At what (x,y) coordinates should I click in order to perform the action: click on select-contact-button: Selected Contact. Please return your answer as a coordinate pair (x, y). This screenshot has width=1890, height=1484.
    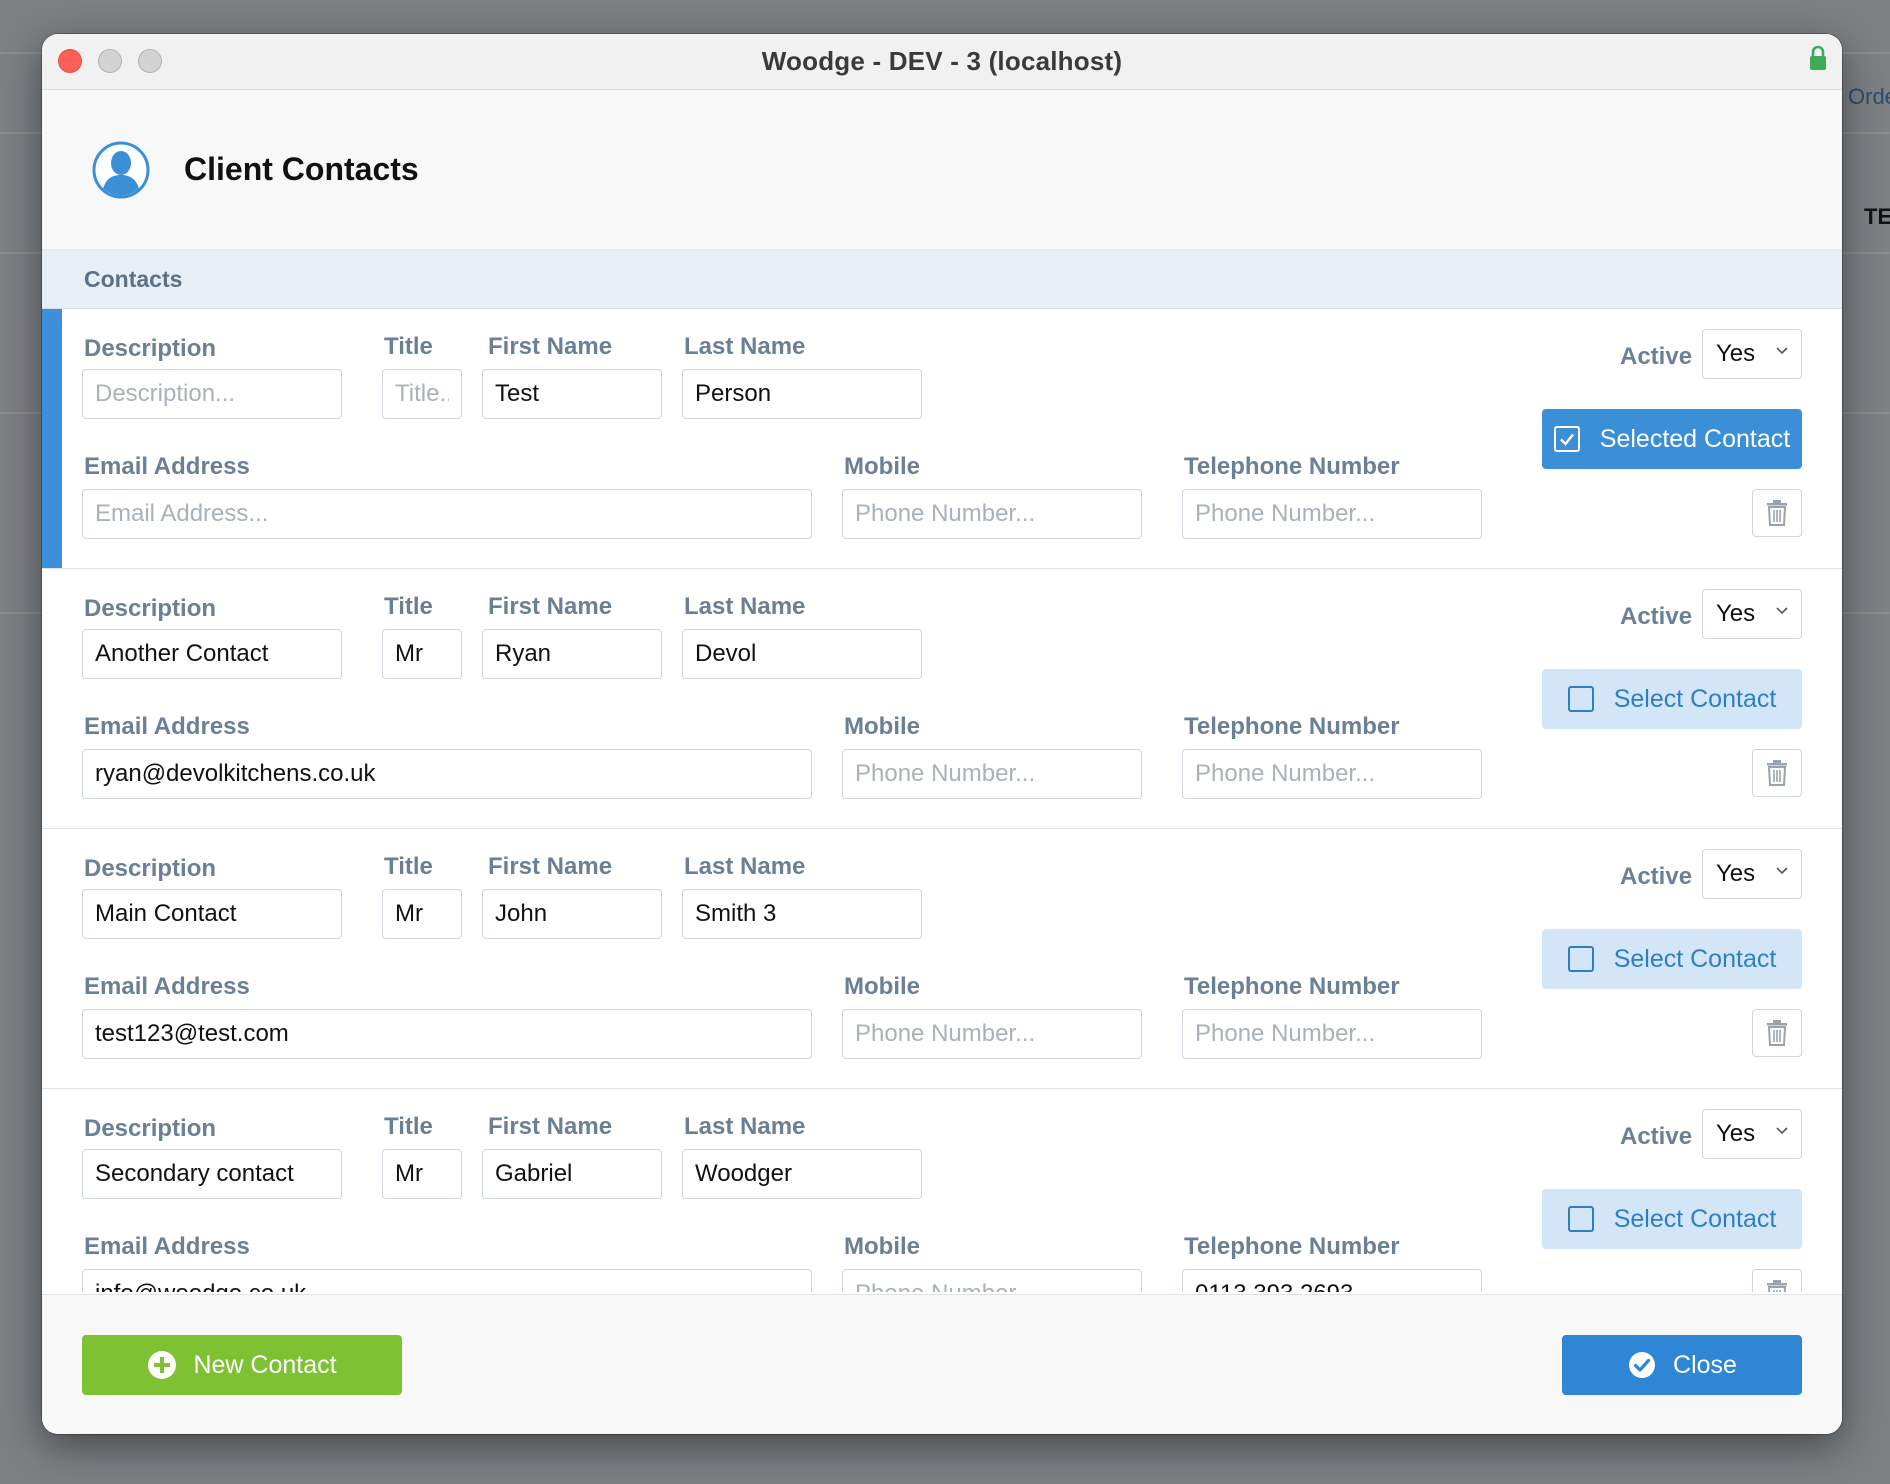
    Looking at the image, I should click on (1672, 439).